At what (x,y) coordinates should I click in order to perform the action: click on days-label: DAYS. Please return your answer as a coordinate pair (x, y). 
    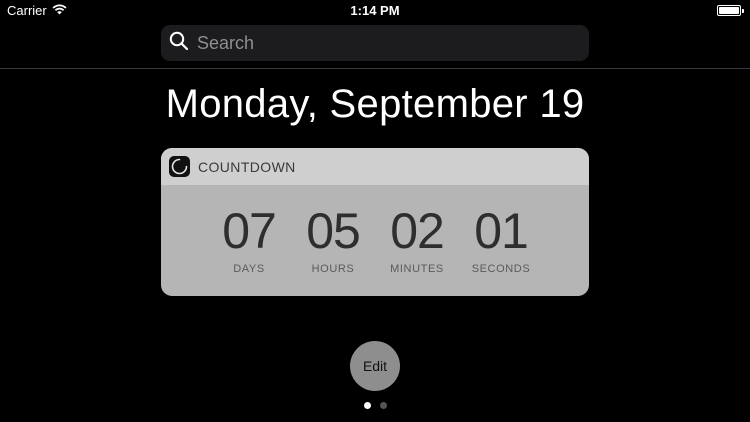
    Looking at the image, I should click on (249, 269).